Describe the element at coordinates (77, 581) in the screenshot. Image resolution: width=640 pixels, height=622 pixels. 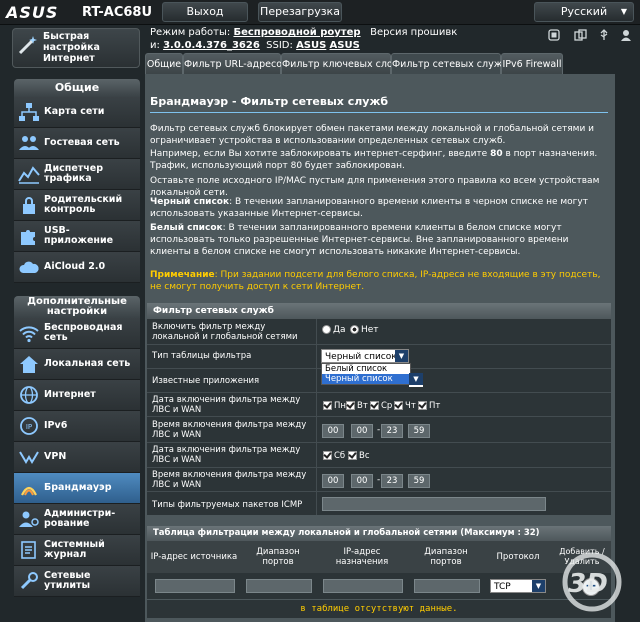
I see `sidebar-item-network-tools: Сетевые утилиты` at that location.